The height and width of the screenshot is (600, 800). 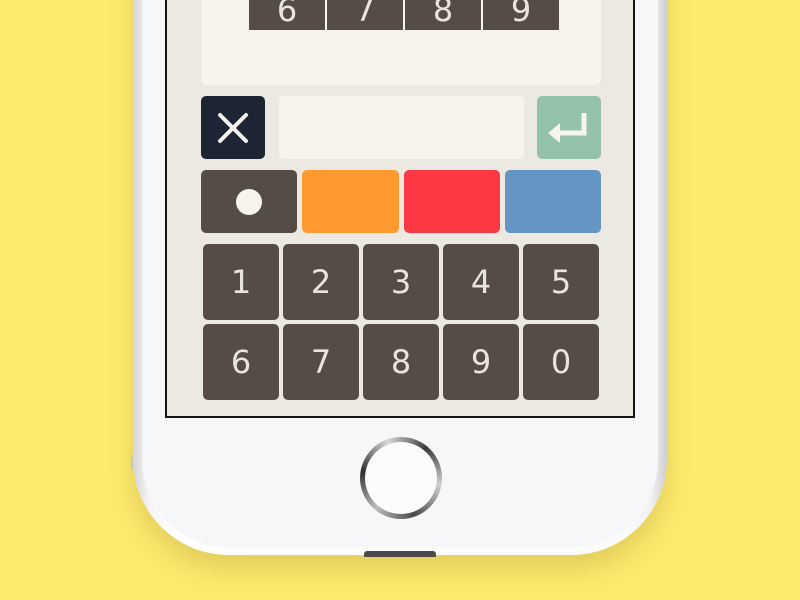 I want to click on key-1: 1, so click(x=241, y=282).